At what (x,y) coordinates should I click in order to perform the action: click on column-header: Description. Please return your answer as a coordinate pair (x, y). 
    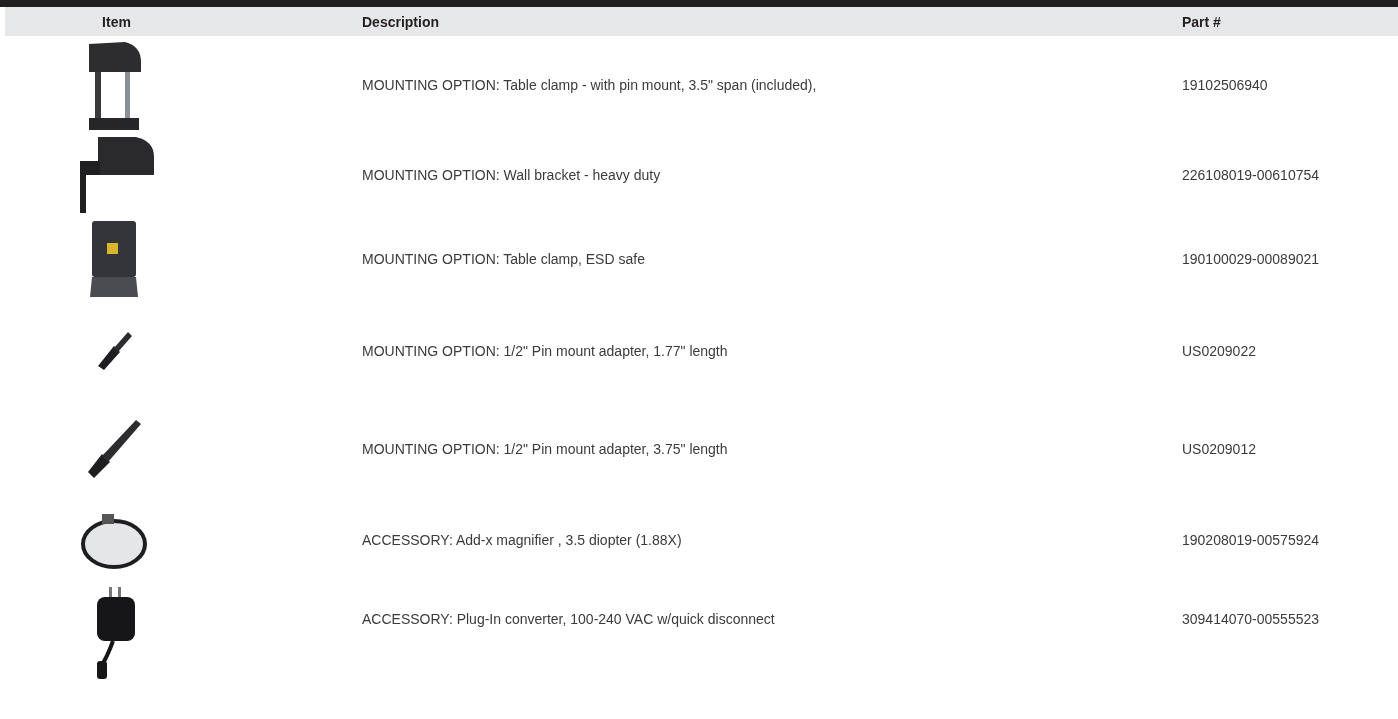
    Looking at the image, I should click on (401, 21).